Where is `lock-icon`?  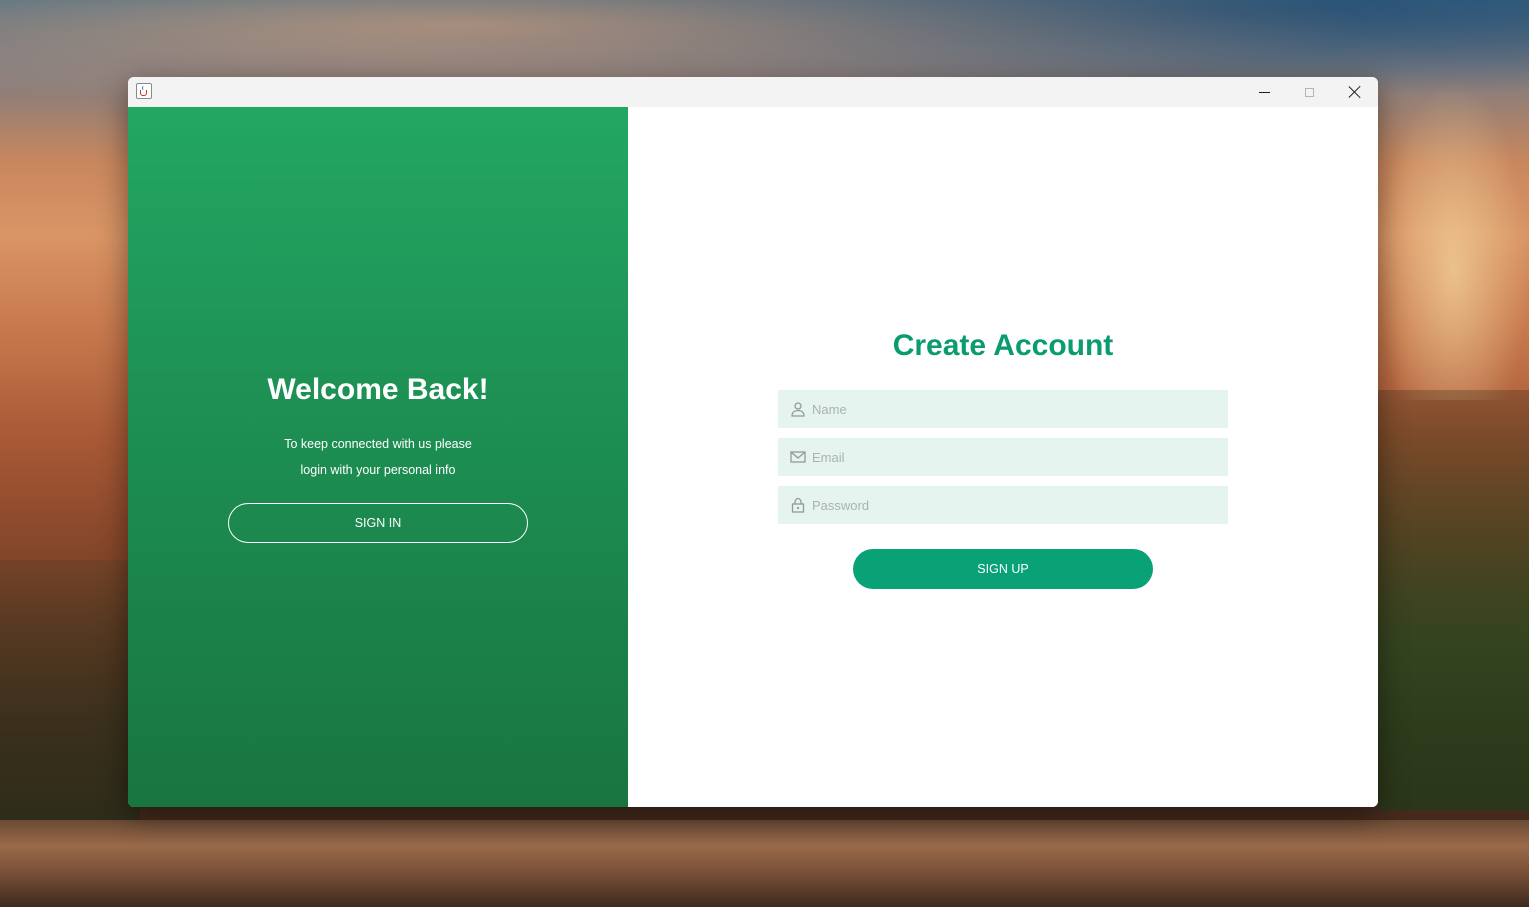 lock-icon is located at coordinates (798, 505).